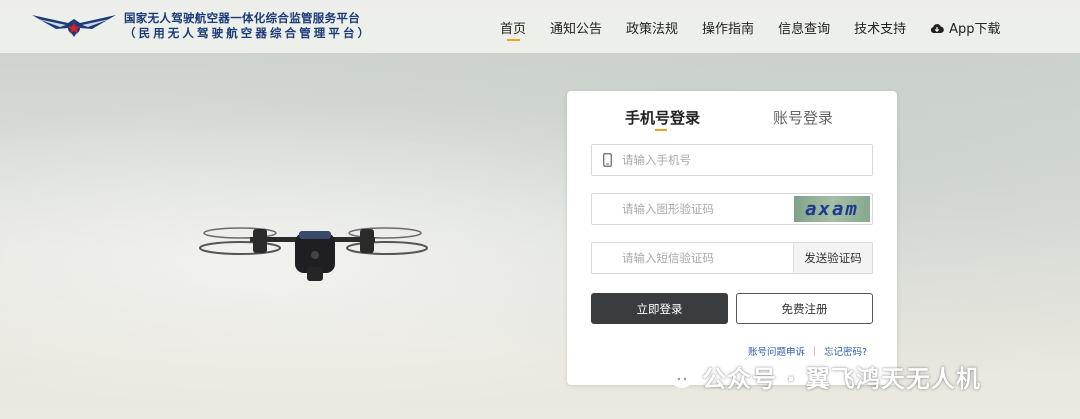 The width and height of the screenshot is (1080, 419). Describe the element at coordinates (707, 258) in the screenshot. I see `sms-code-input` at that location.